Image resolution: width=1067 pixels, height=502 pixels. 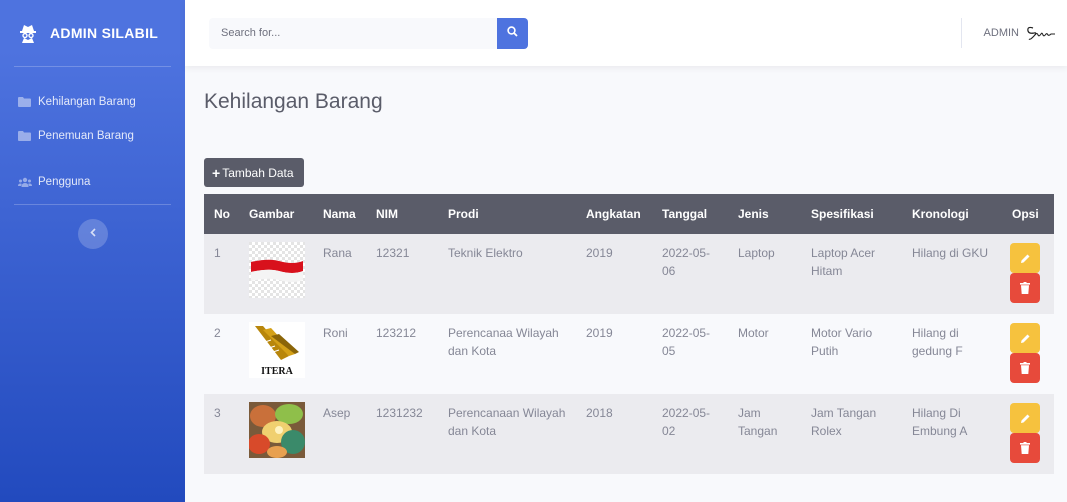 I want to click on search-icon, so click(x=512, y=33).